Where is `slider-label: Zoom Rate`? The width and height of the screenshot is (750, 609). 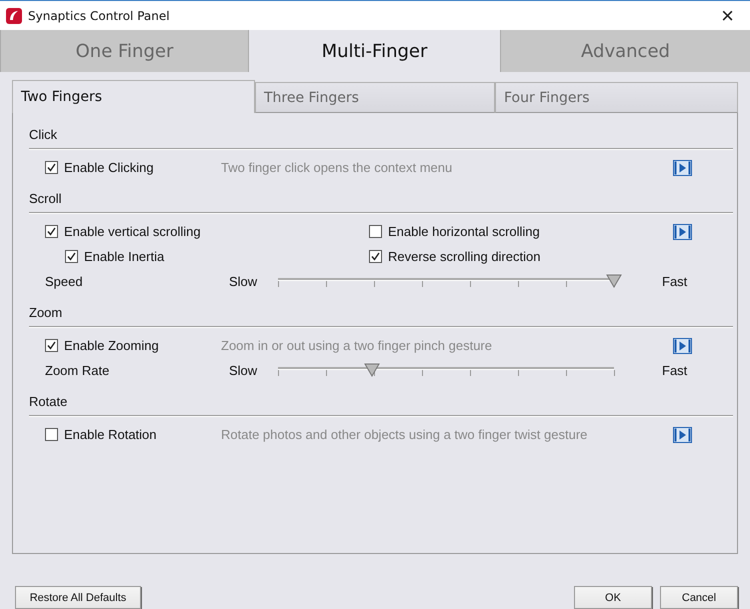 slider-label: Zoom Rate is located at coordinates (77, 370).